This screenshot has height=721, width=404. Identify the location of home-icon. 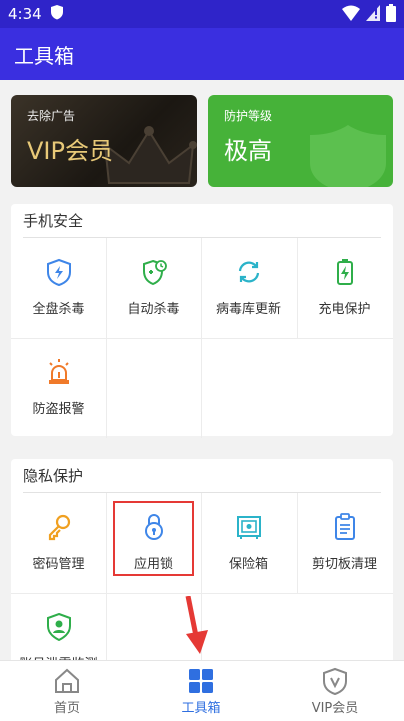
(67, 680).